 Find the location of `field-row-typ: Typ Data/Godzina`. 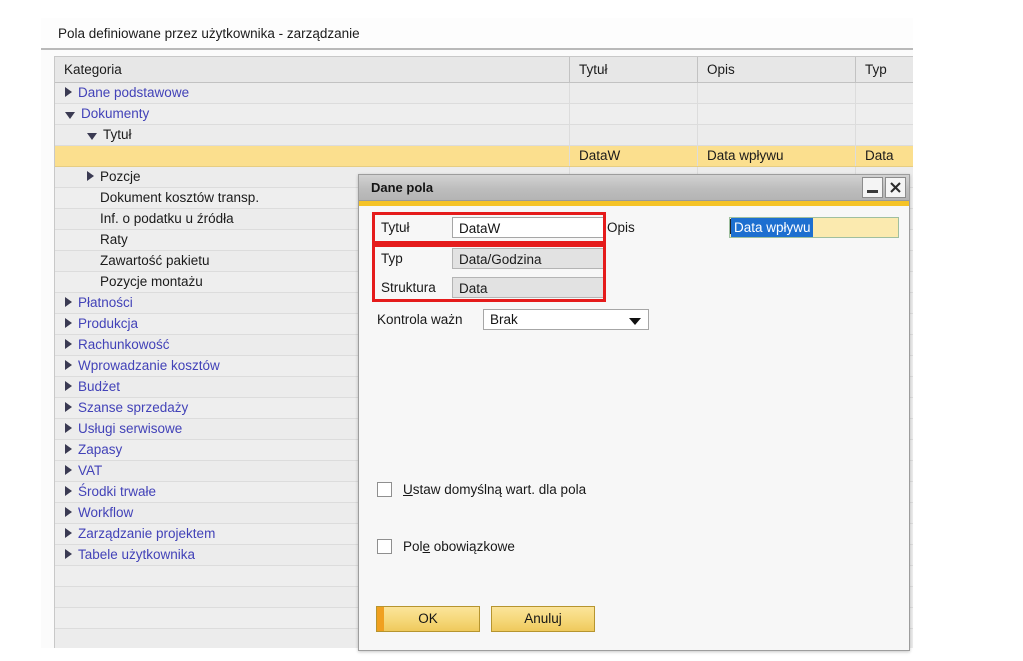

field-row-typ: Typ Data/Godzina is located at coordinates (542, 259).